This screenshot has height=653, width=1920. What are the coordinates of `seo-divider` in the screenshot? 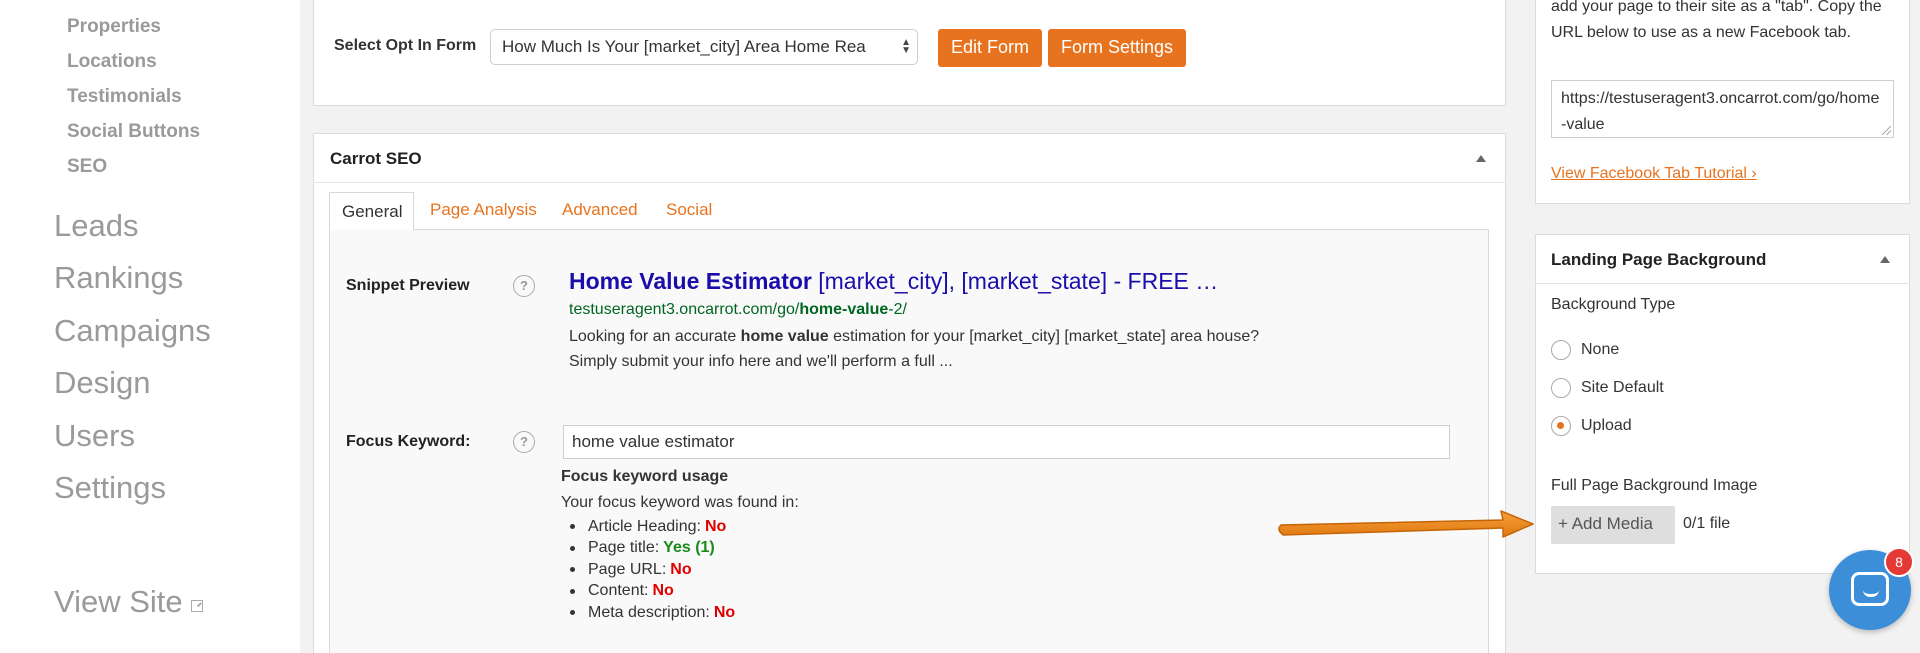 It's located at (909, 182).